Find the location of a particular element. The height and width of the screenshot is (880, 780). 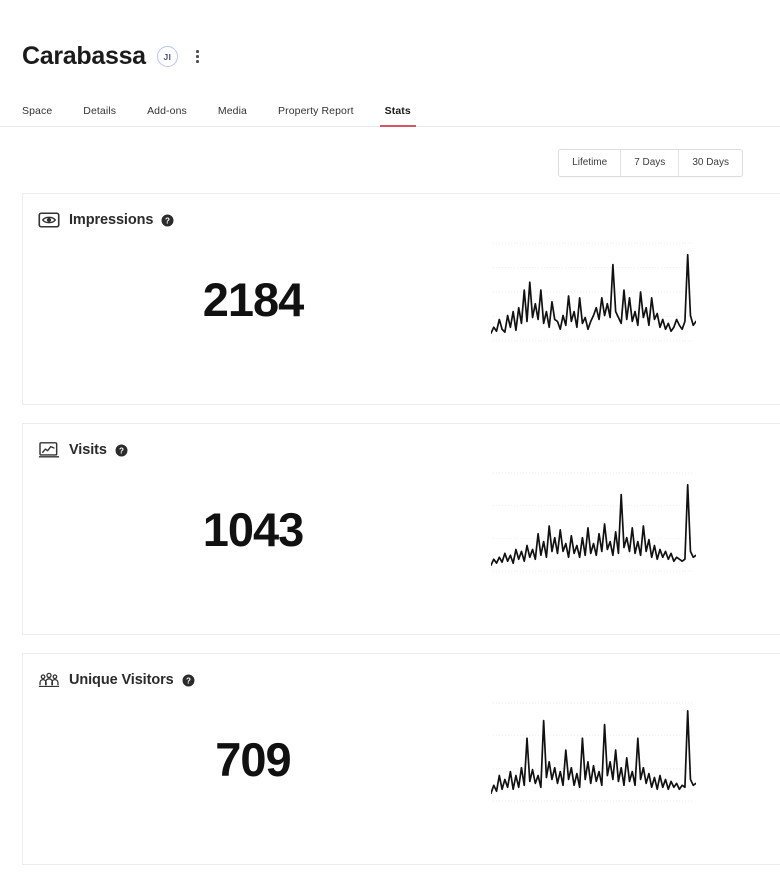

range-selector: Lifetime 7 Days 30 Days is located at coordinates (650, 163).